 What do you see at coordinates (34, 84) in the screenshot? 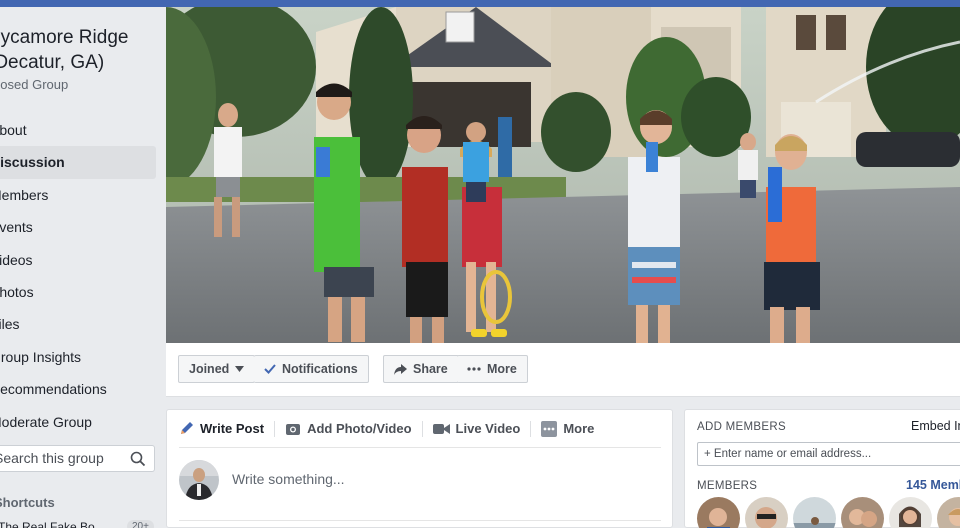
I see `group-privacy-label: Closed Group` at bounding box center [34, 84].